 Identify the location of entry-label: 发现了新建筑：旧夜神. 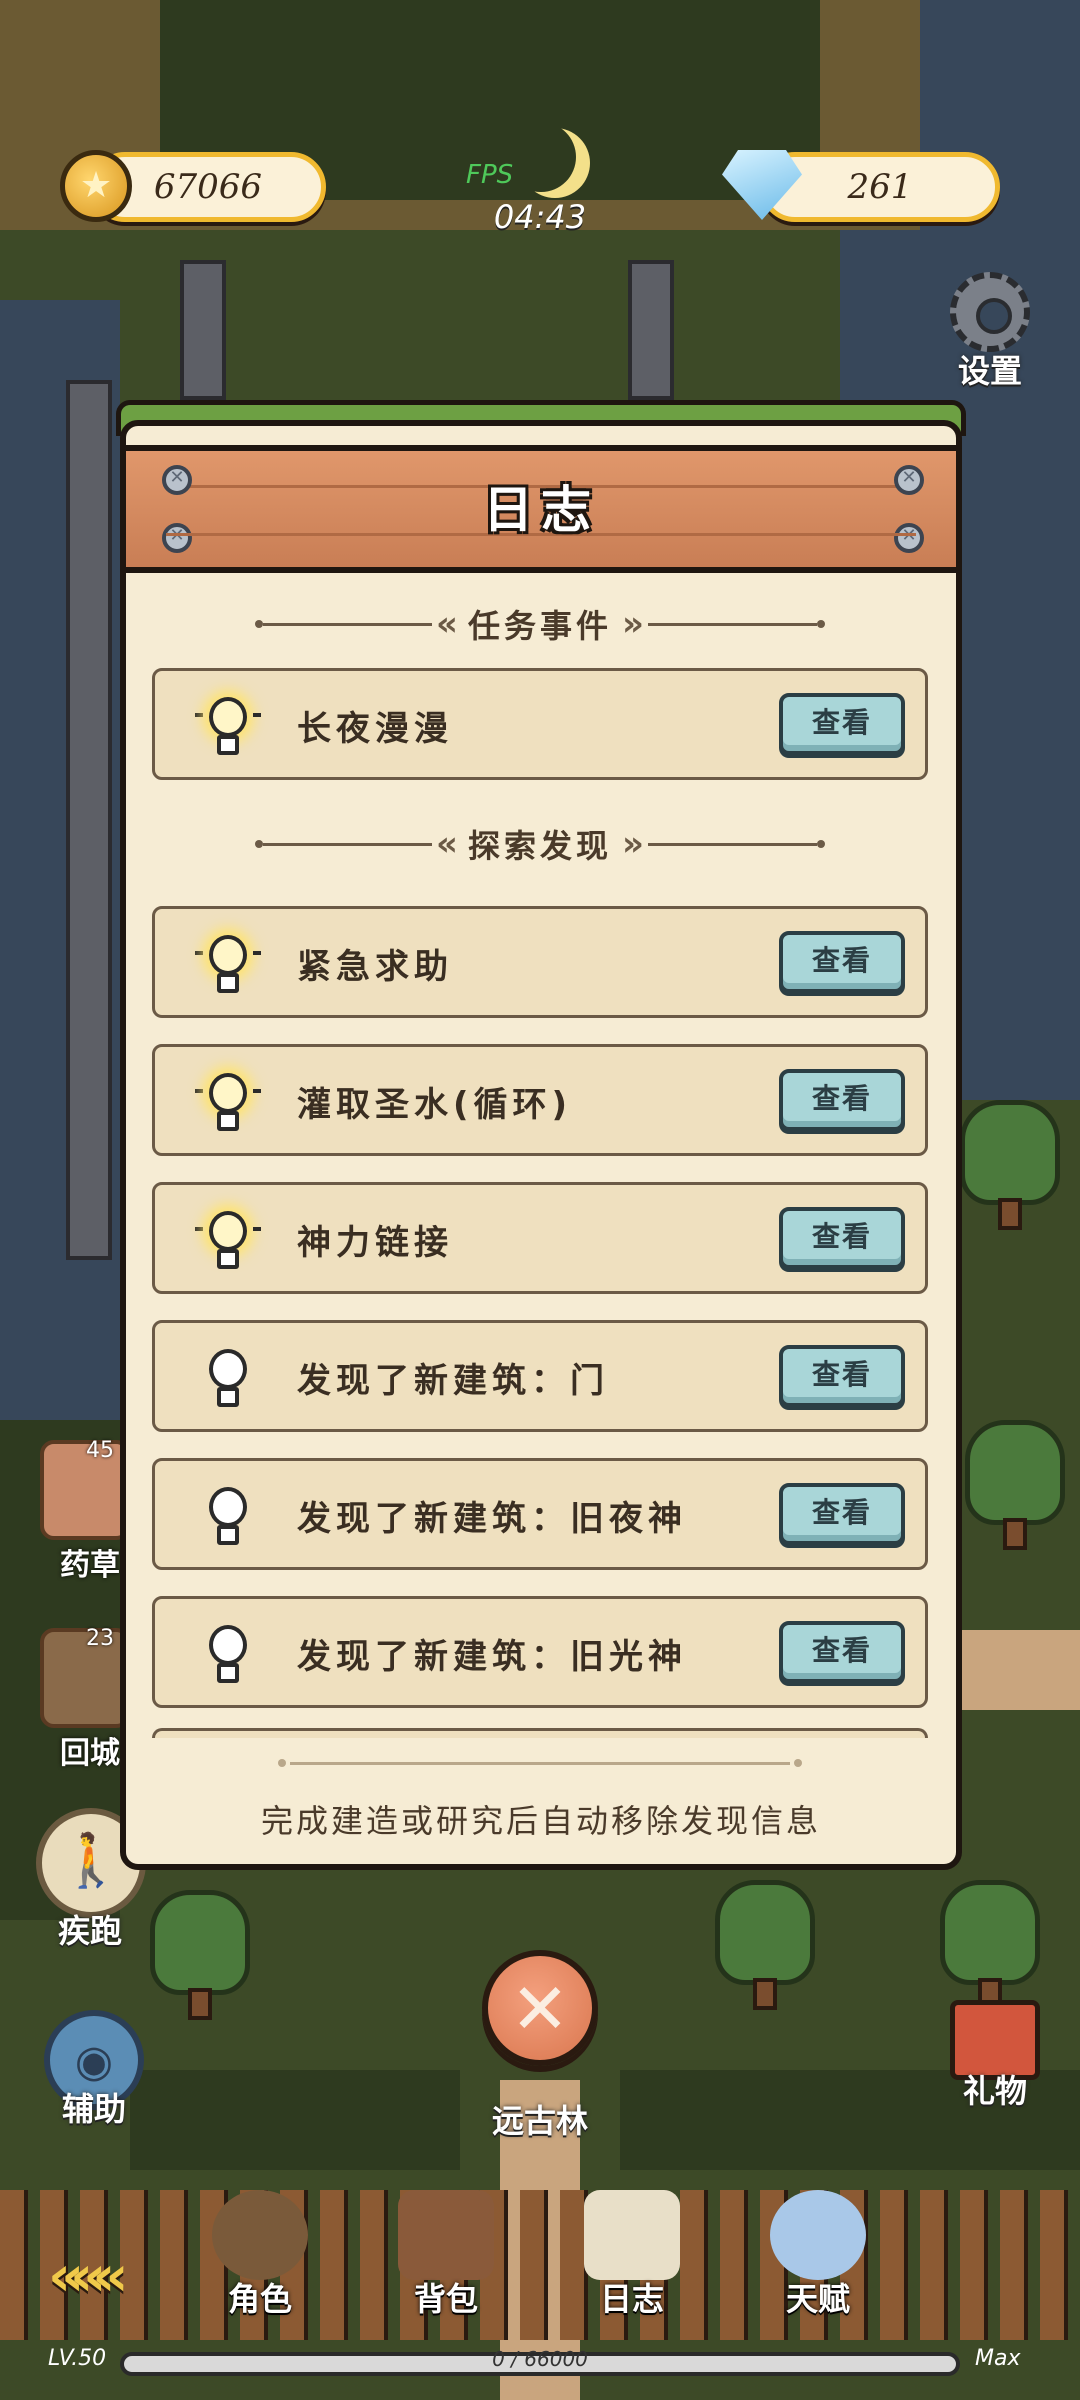
(492, 1519).